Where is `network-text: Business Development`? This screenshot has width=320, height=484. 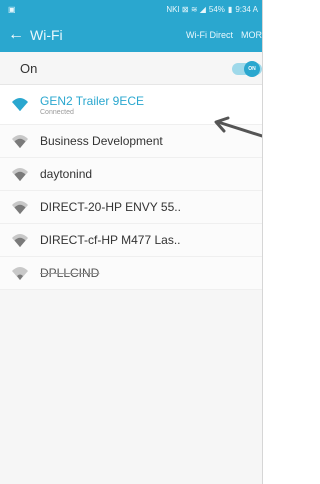 network-text: Business Development is located at coordinates (101, 141).